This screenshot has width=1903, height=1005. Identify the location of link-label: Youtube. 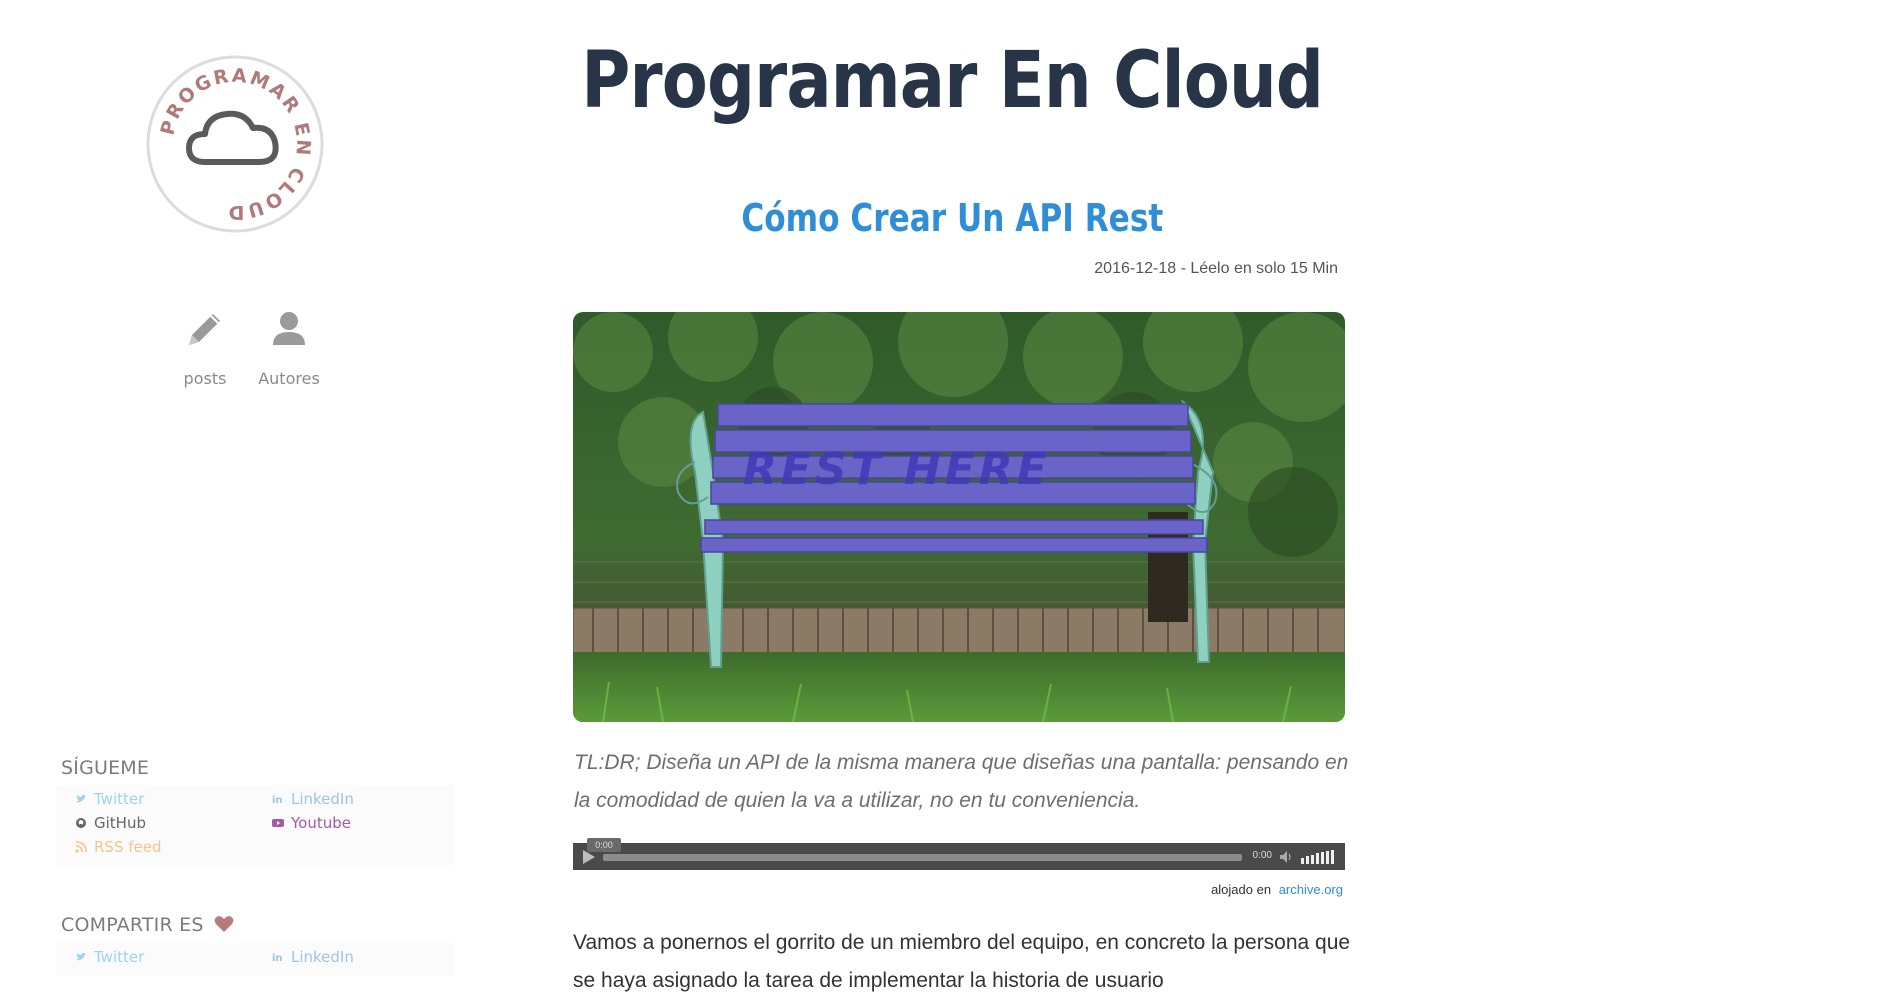
(321, 823).